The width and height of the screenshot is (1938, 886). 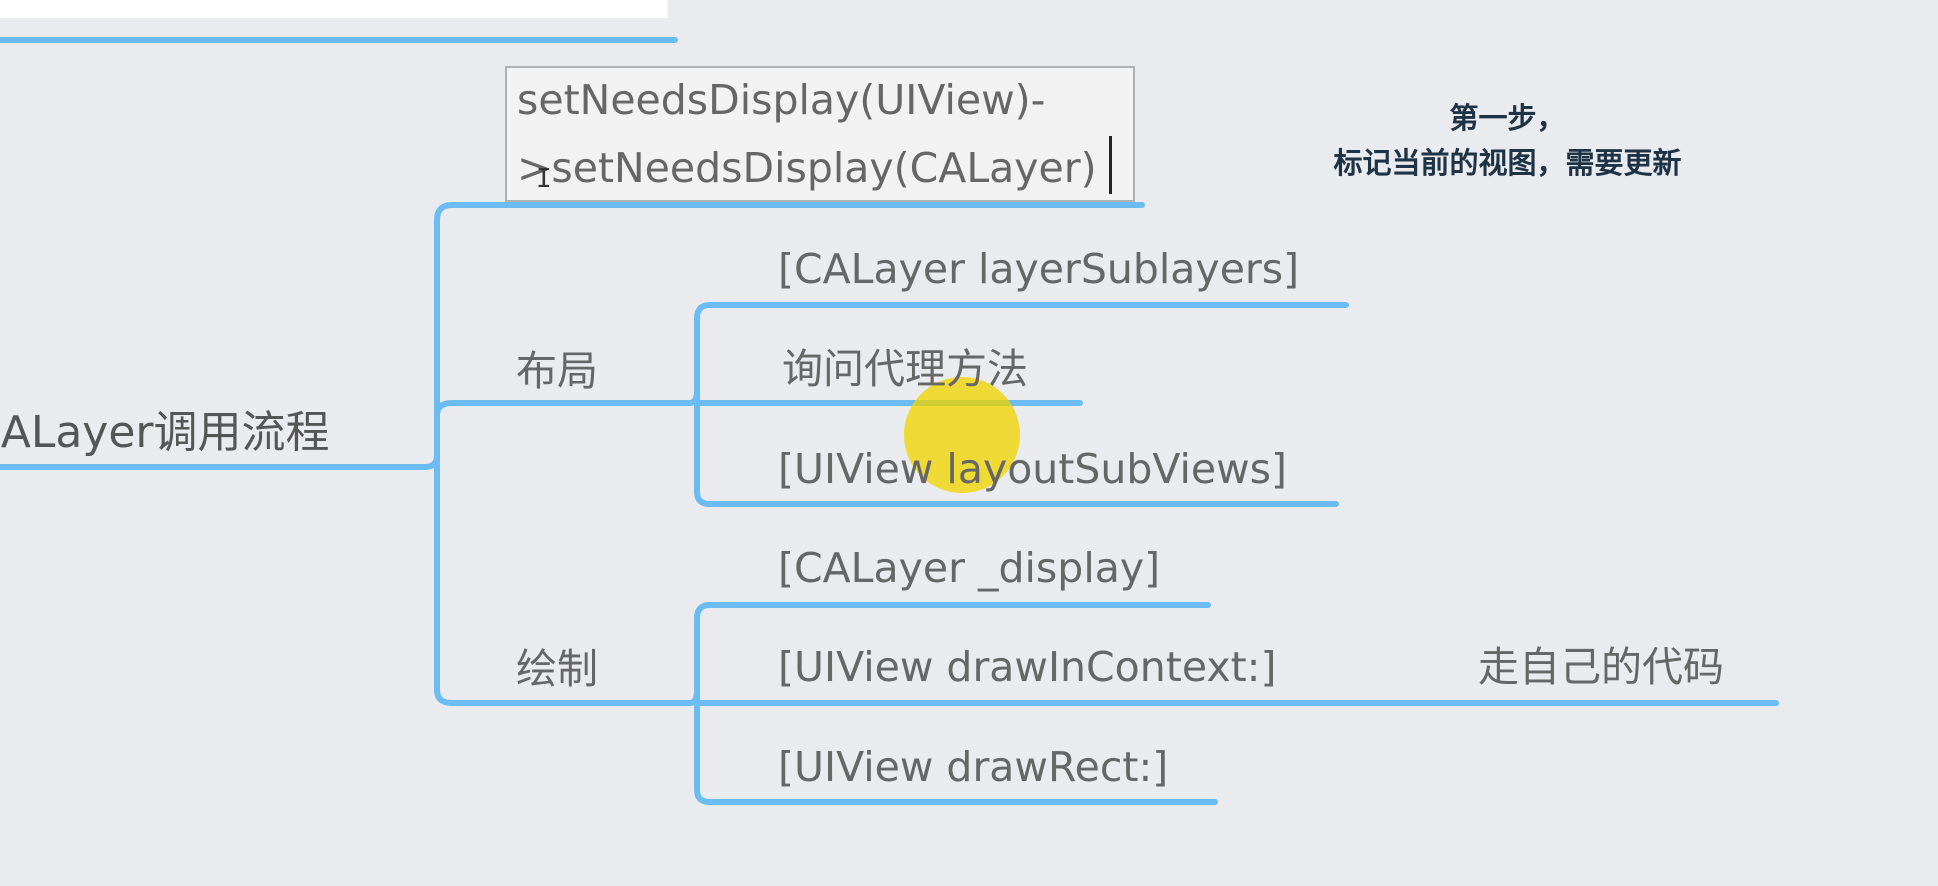 What do you see at coordinates (1027, 667) in the screenshot?
I see `node-uiview-drawincontext: [UIView drawInContext:]` at bounding box center [1027, 667].